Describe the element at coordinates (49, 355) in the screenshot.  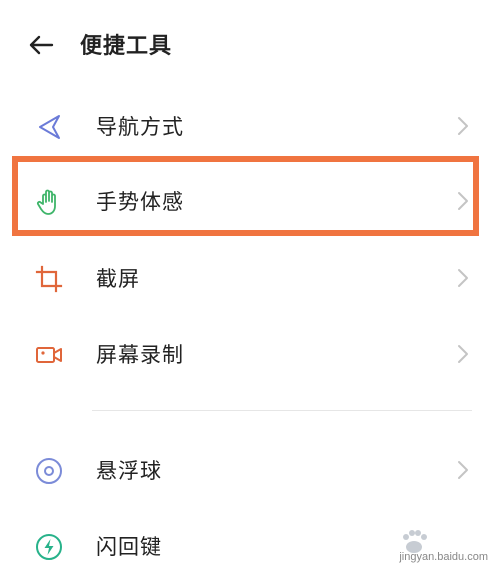
I see `video-record-icon` at that location.